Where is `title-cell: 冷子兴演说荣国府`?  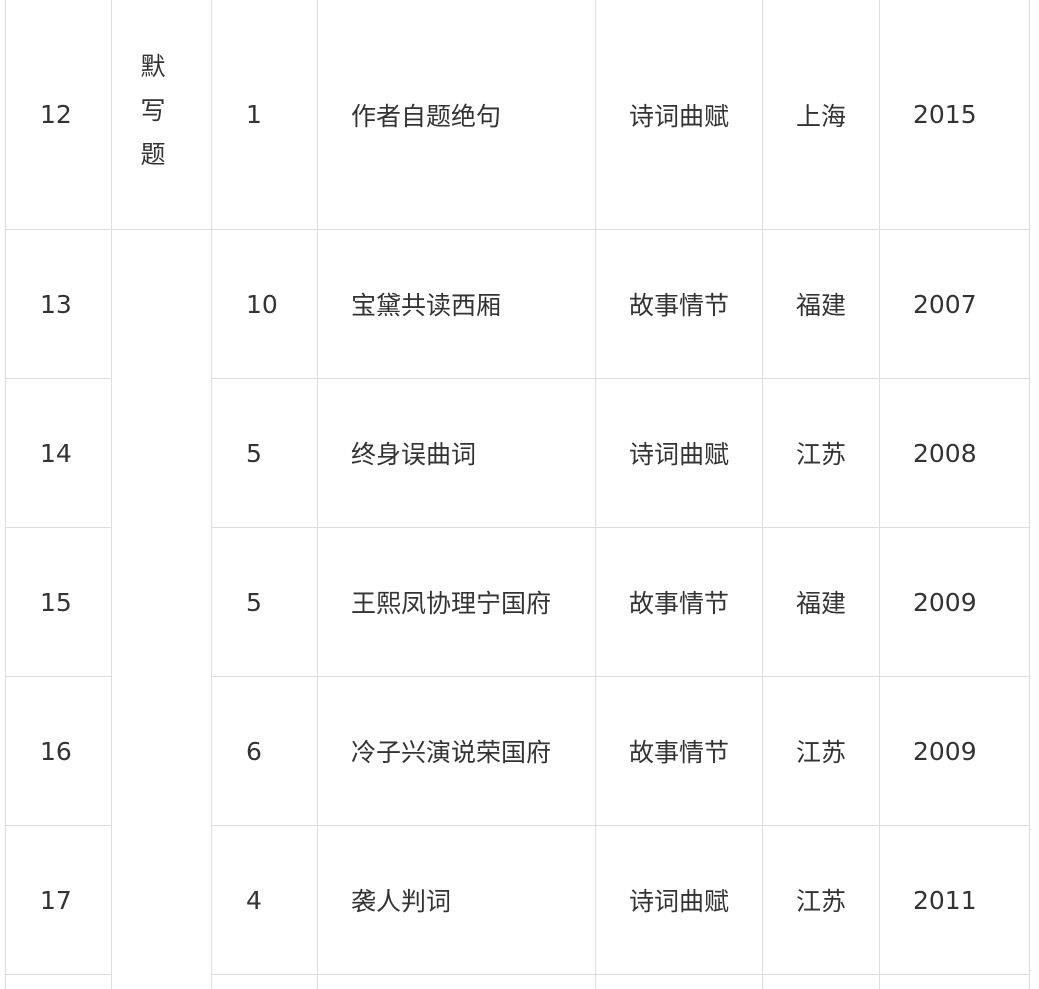 title-cell: 冷子兴演说荣国府 is located at coordinates (456, 751).